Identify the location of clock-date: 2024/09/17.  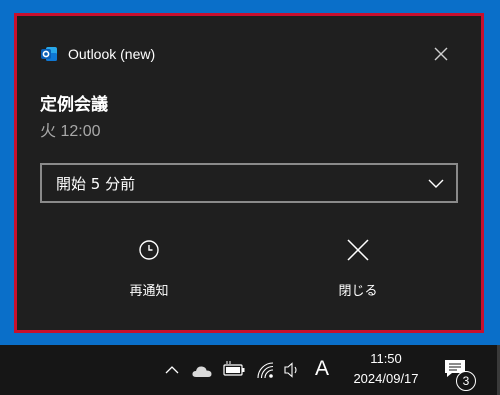
(386, 378).